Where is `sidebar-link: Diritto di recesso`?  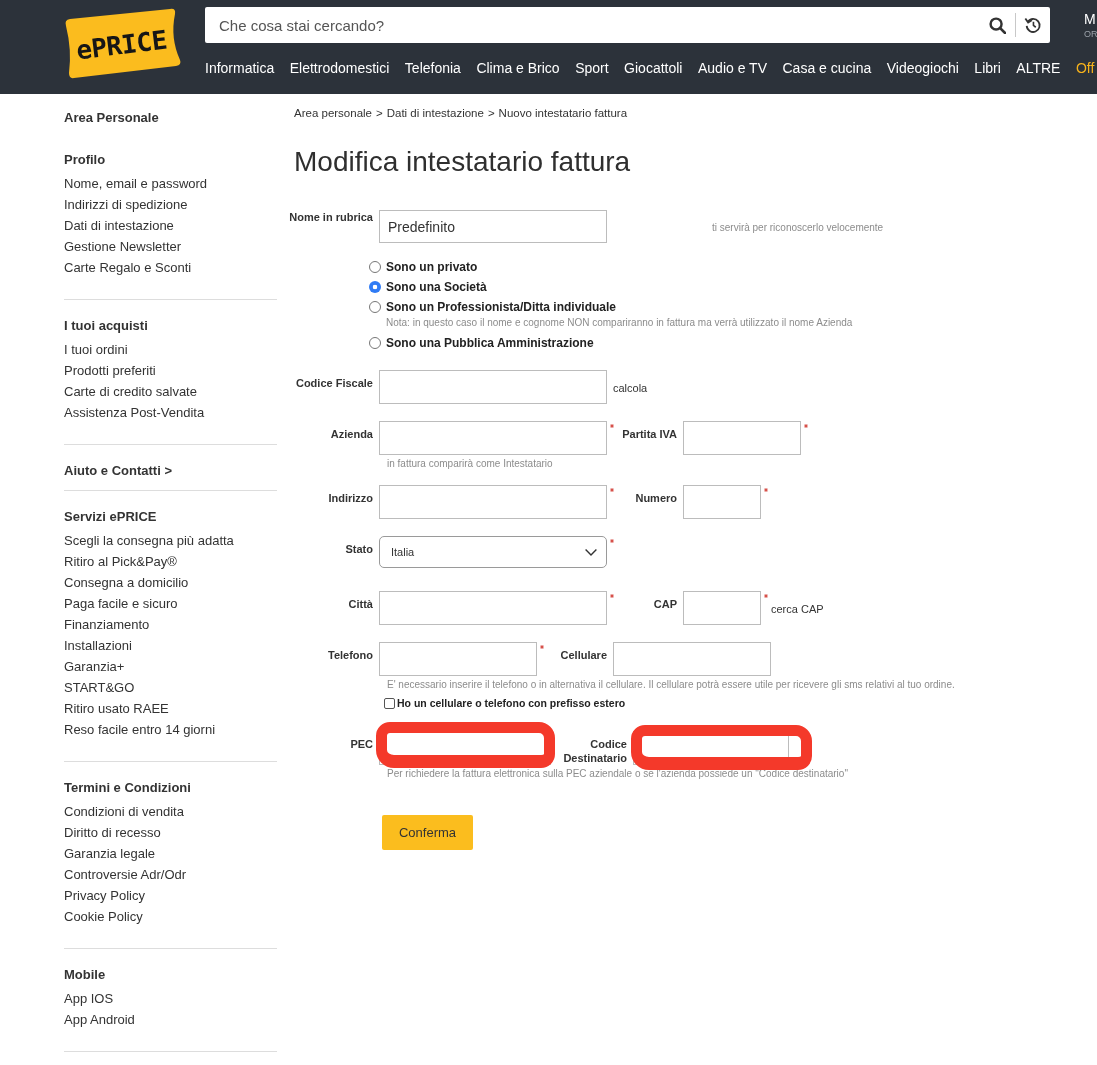 sidebar-link: Diritto di recesso is located at coordinates (112, 832).